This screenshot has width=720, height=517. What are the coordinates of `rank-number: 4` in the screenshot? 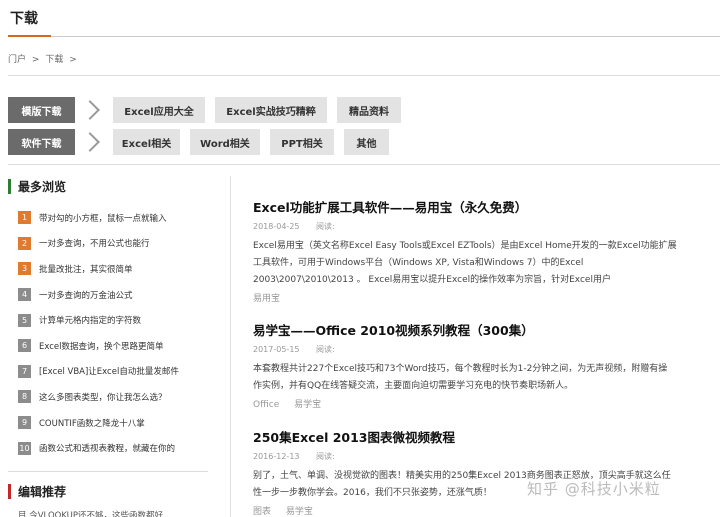 It's located at (24, 295).